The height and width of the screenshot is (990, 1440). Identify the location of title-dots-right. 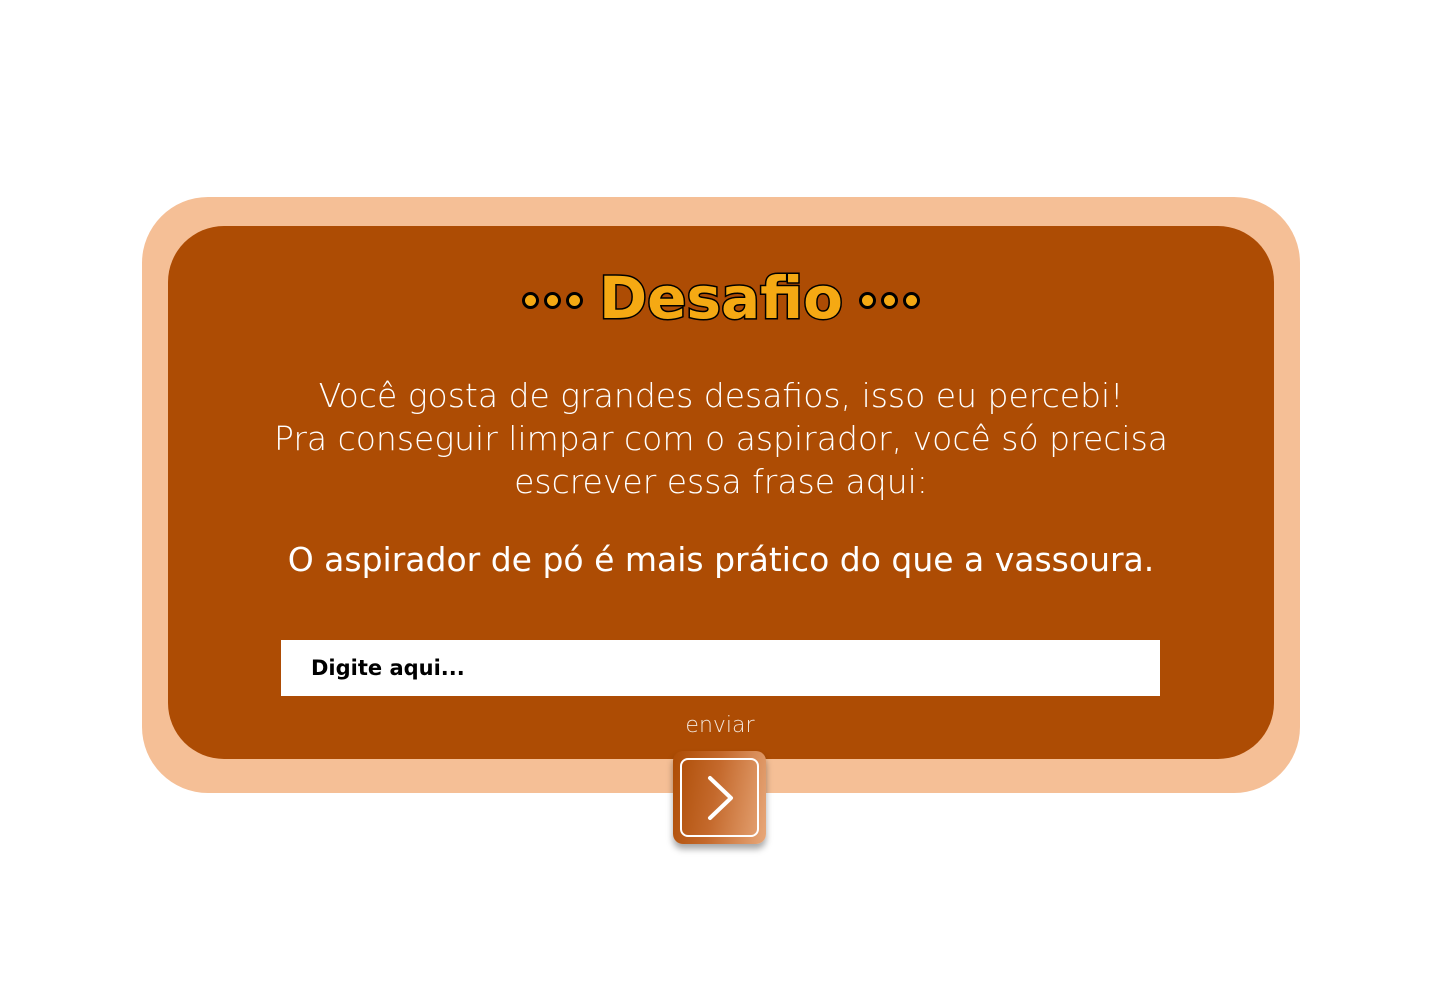
(889, 300).